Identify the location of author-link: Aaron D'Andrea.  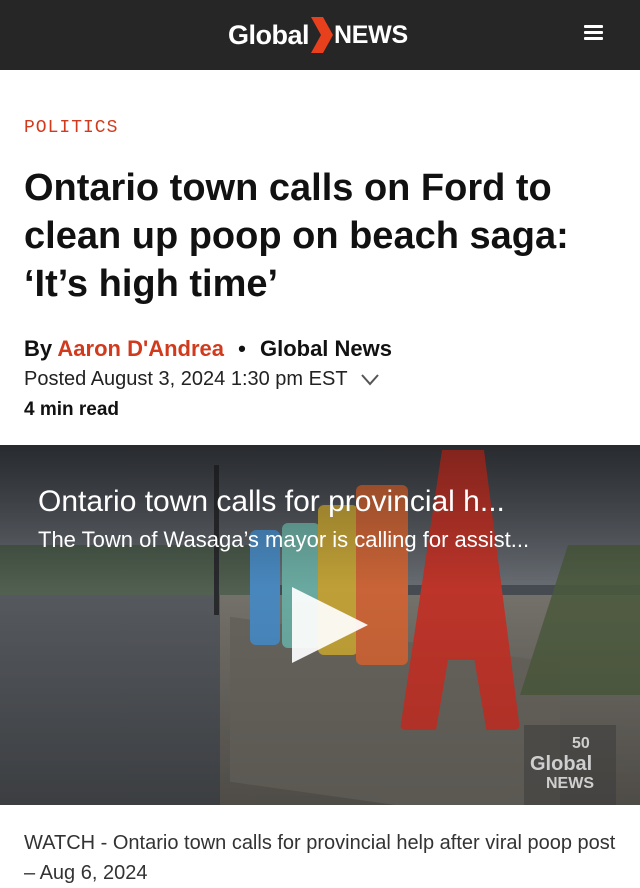
(140, 348).